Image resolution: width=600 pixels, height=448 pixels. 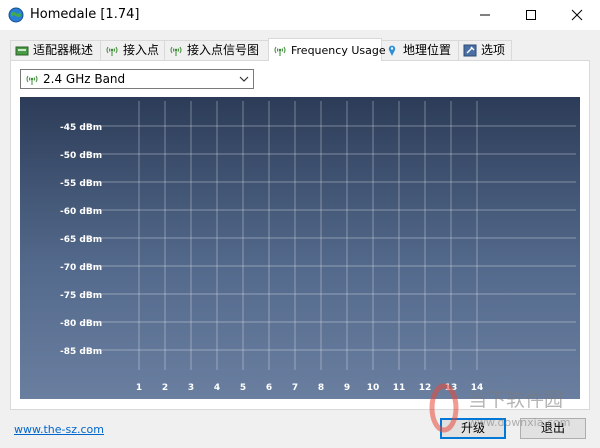 What do you see at coordinates (244, 79) in the screenshot?
I see `chevron-down-icon` at bounding box center [244, 79].